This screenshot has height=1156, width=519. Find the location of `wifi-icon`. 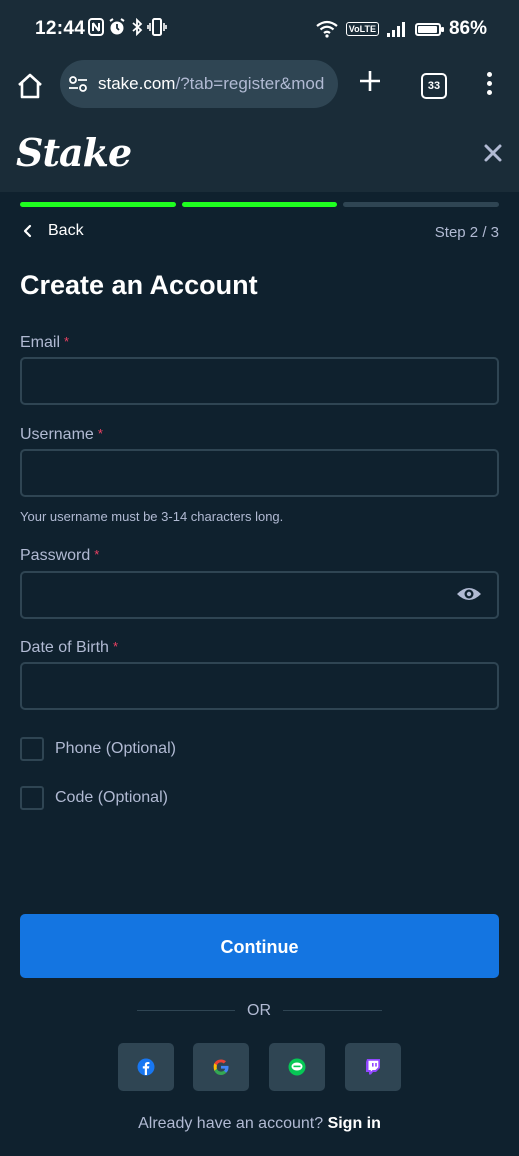

wifi-icon is located at coordinates (327, 29).